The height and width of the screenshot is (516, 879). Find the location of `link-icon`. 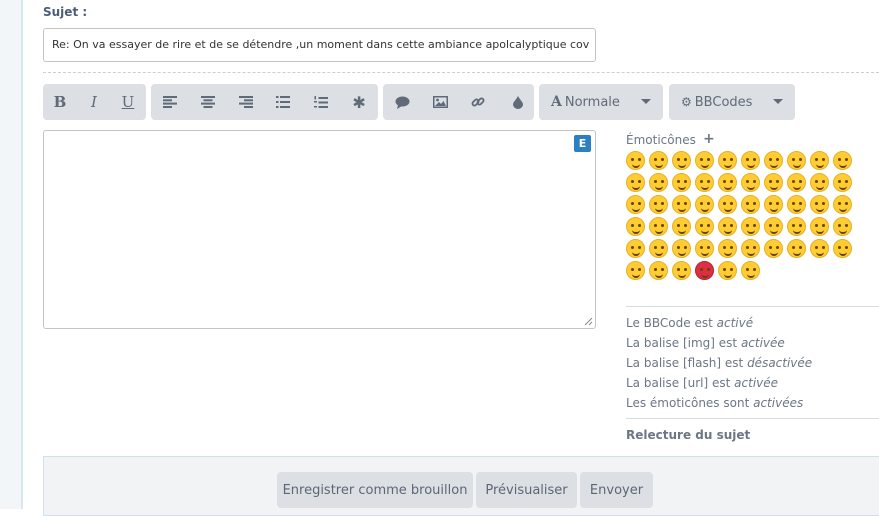

link-icon is located at coordinates (478, 102).